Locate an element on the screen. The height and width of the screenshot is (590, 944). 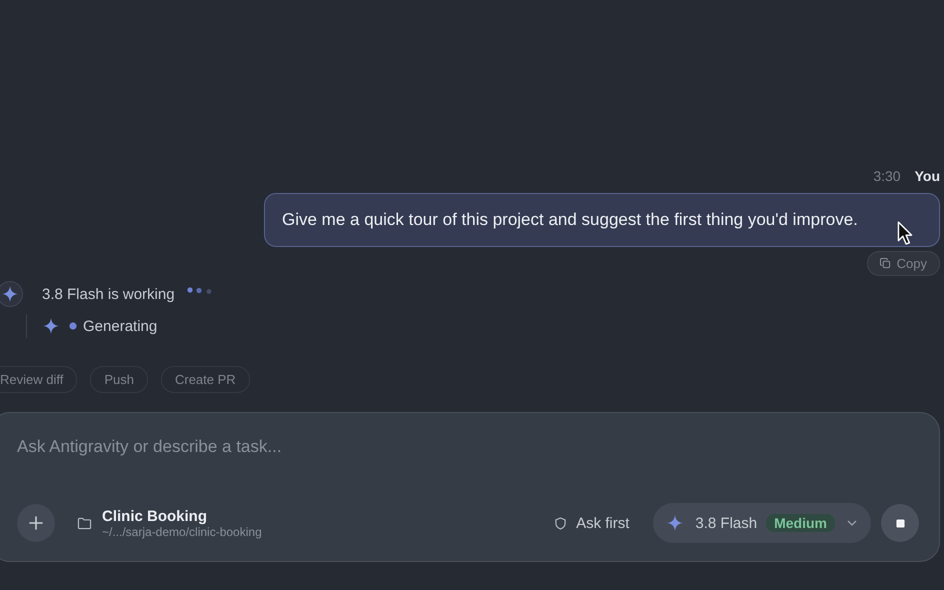
progress-dot-icon is located at coordinates (73, 326).